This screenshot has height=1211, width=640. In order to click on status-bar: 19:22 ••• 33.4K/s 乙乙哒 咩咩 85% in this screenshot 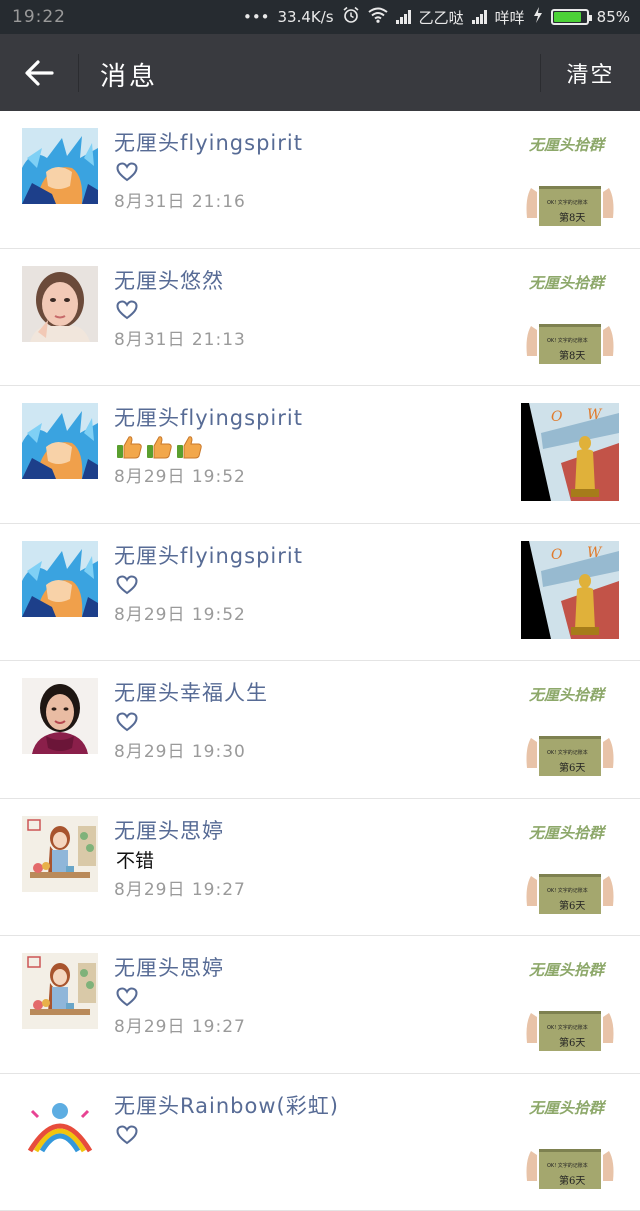, I will do `click(320, 17)`.